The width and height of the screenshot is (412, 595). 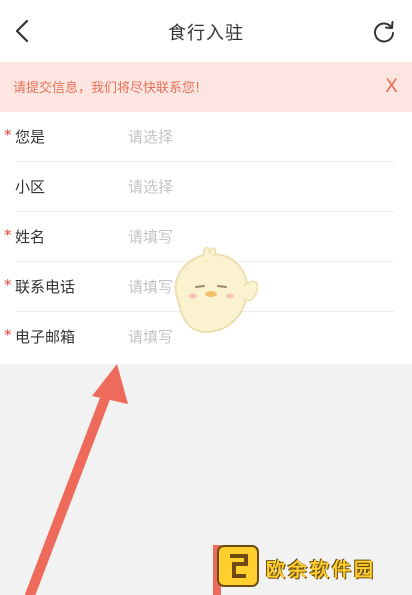 I want to click on refresh-icon, so click(x=384, y=32).